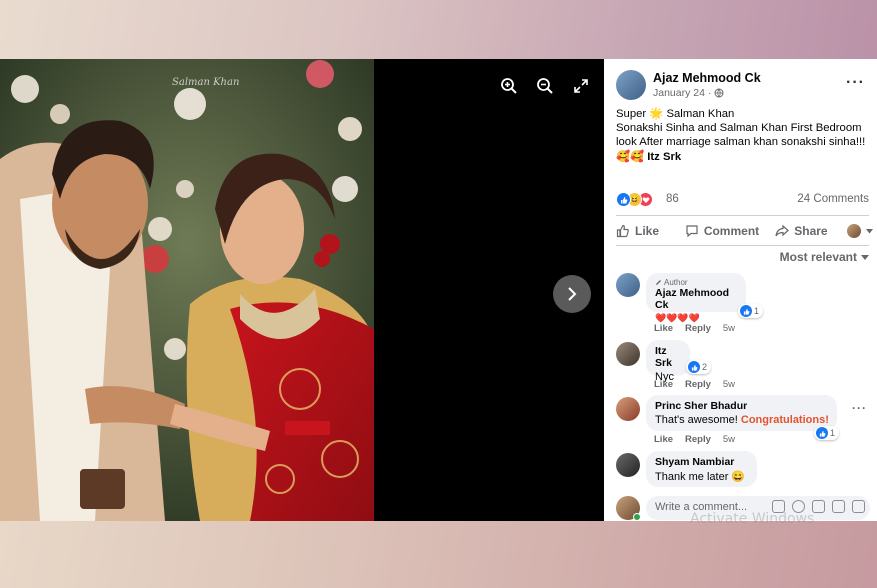 The width and height of the screenshot is (877, 588). I want to click on sticker-icon, so click(858, 506).